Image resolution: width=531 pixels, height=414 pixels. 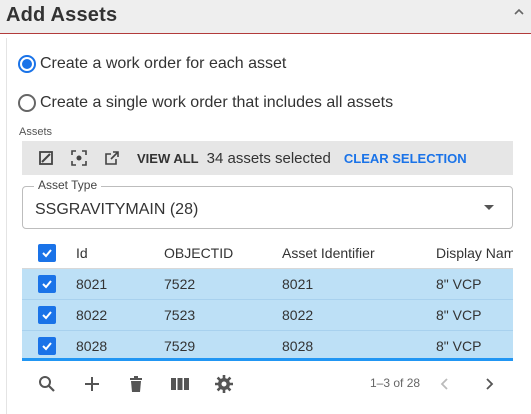 What do you see at coordinates (27, 103) in the screenshot?
I see `radio-unselected-icon` at bounding box center [27, 103].